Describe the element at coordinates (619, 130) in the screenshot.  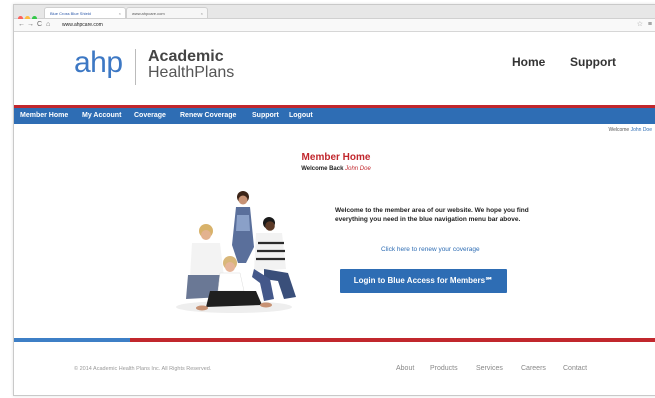
I see `greeting-prefix: Welcome` at that location.